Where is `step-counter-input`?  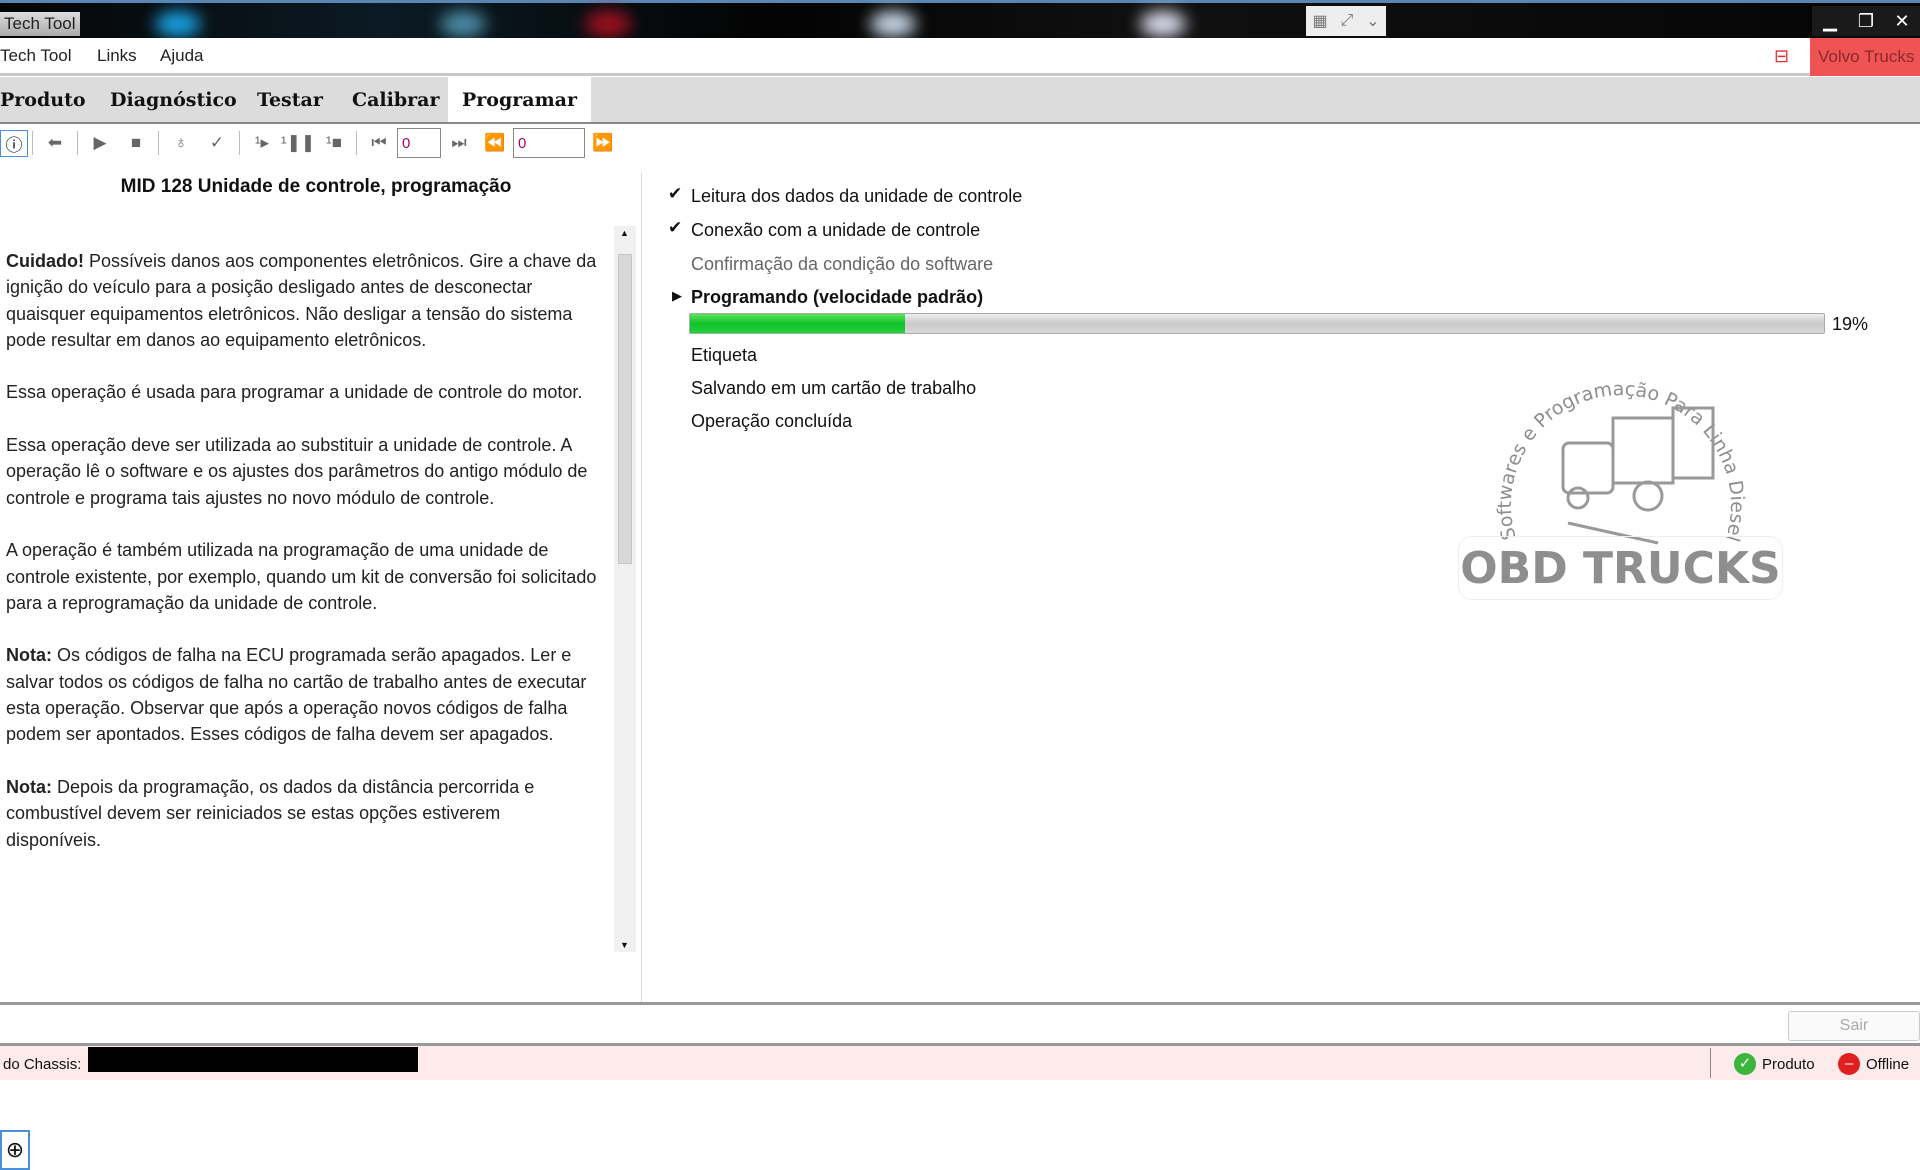 step-counter-input is located at coordinates (419, 143).